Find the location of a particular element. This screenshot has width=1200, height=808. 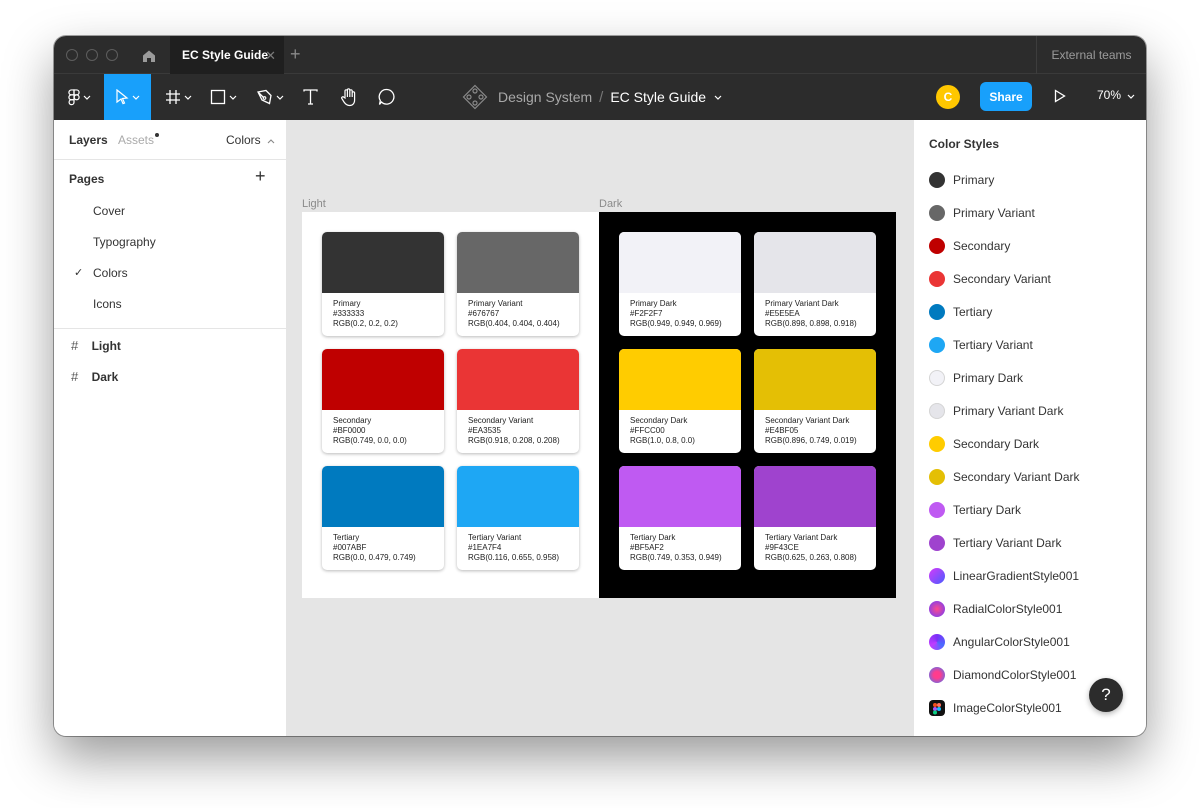

color-swatch-card: Primary #333333 RGB(0.2, 0.2, 0.2) is located at coordinates (383, 284).